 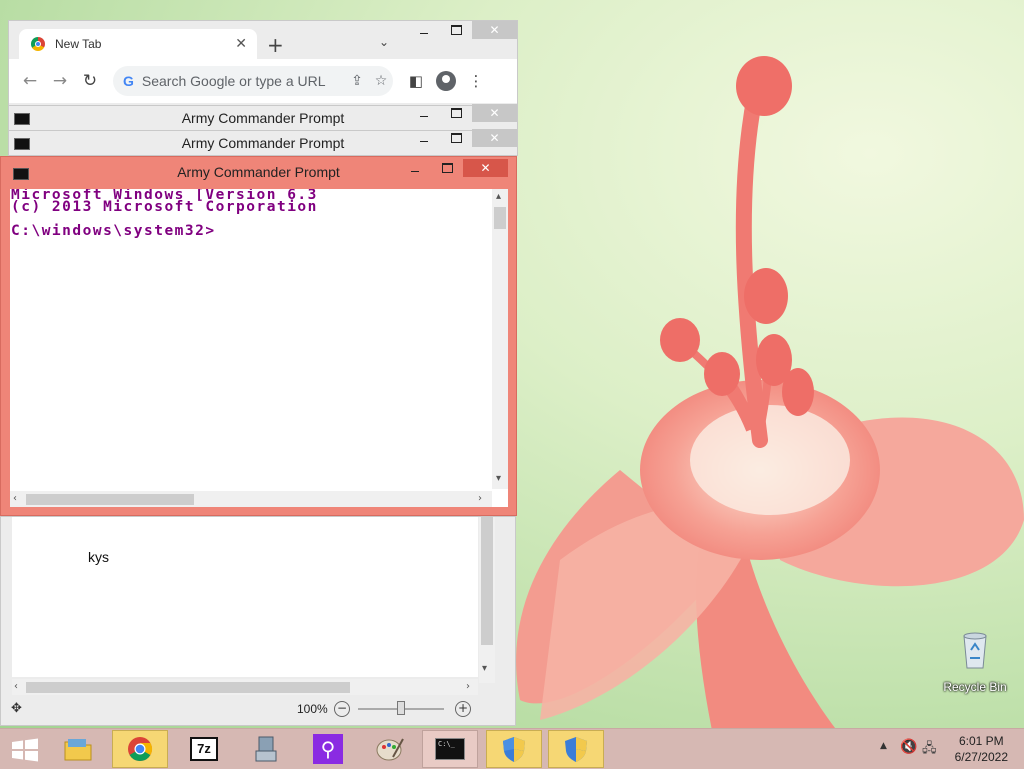 I want to click on system-tray: ▲ 🔇 🖧 6:01 PM 6/27/2022, so click(x=944, y=749).